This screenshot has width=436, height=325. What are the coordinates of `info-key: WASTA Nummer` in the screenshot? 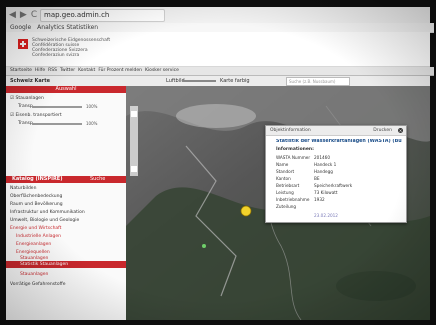 It's located at (293, 157).